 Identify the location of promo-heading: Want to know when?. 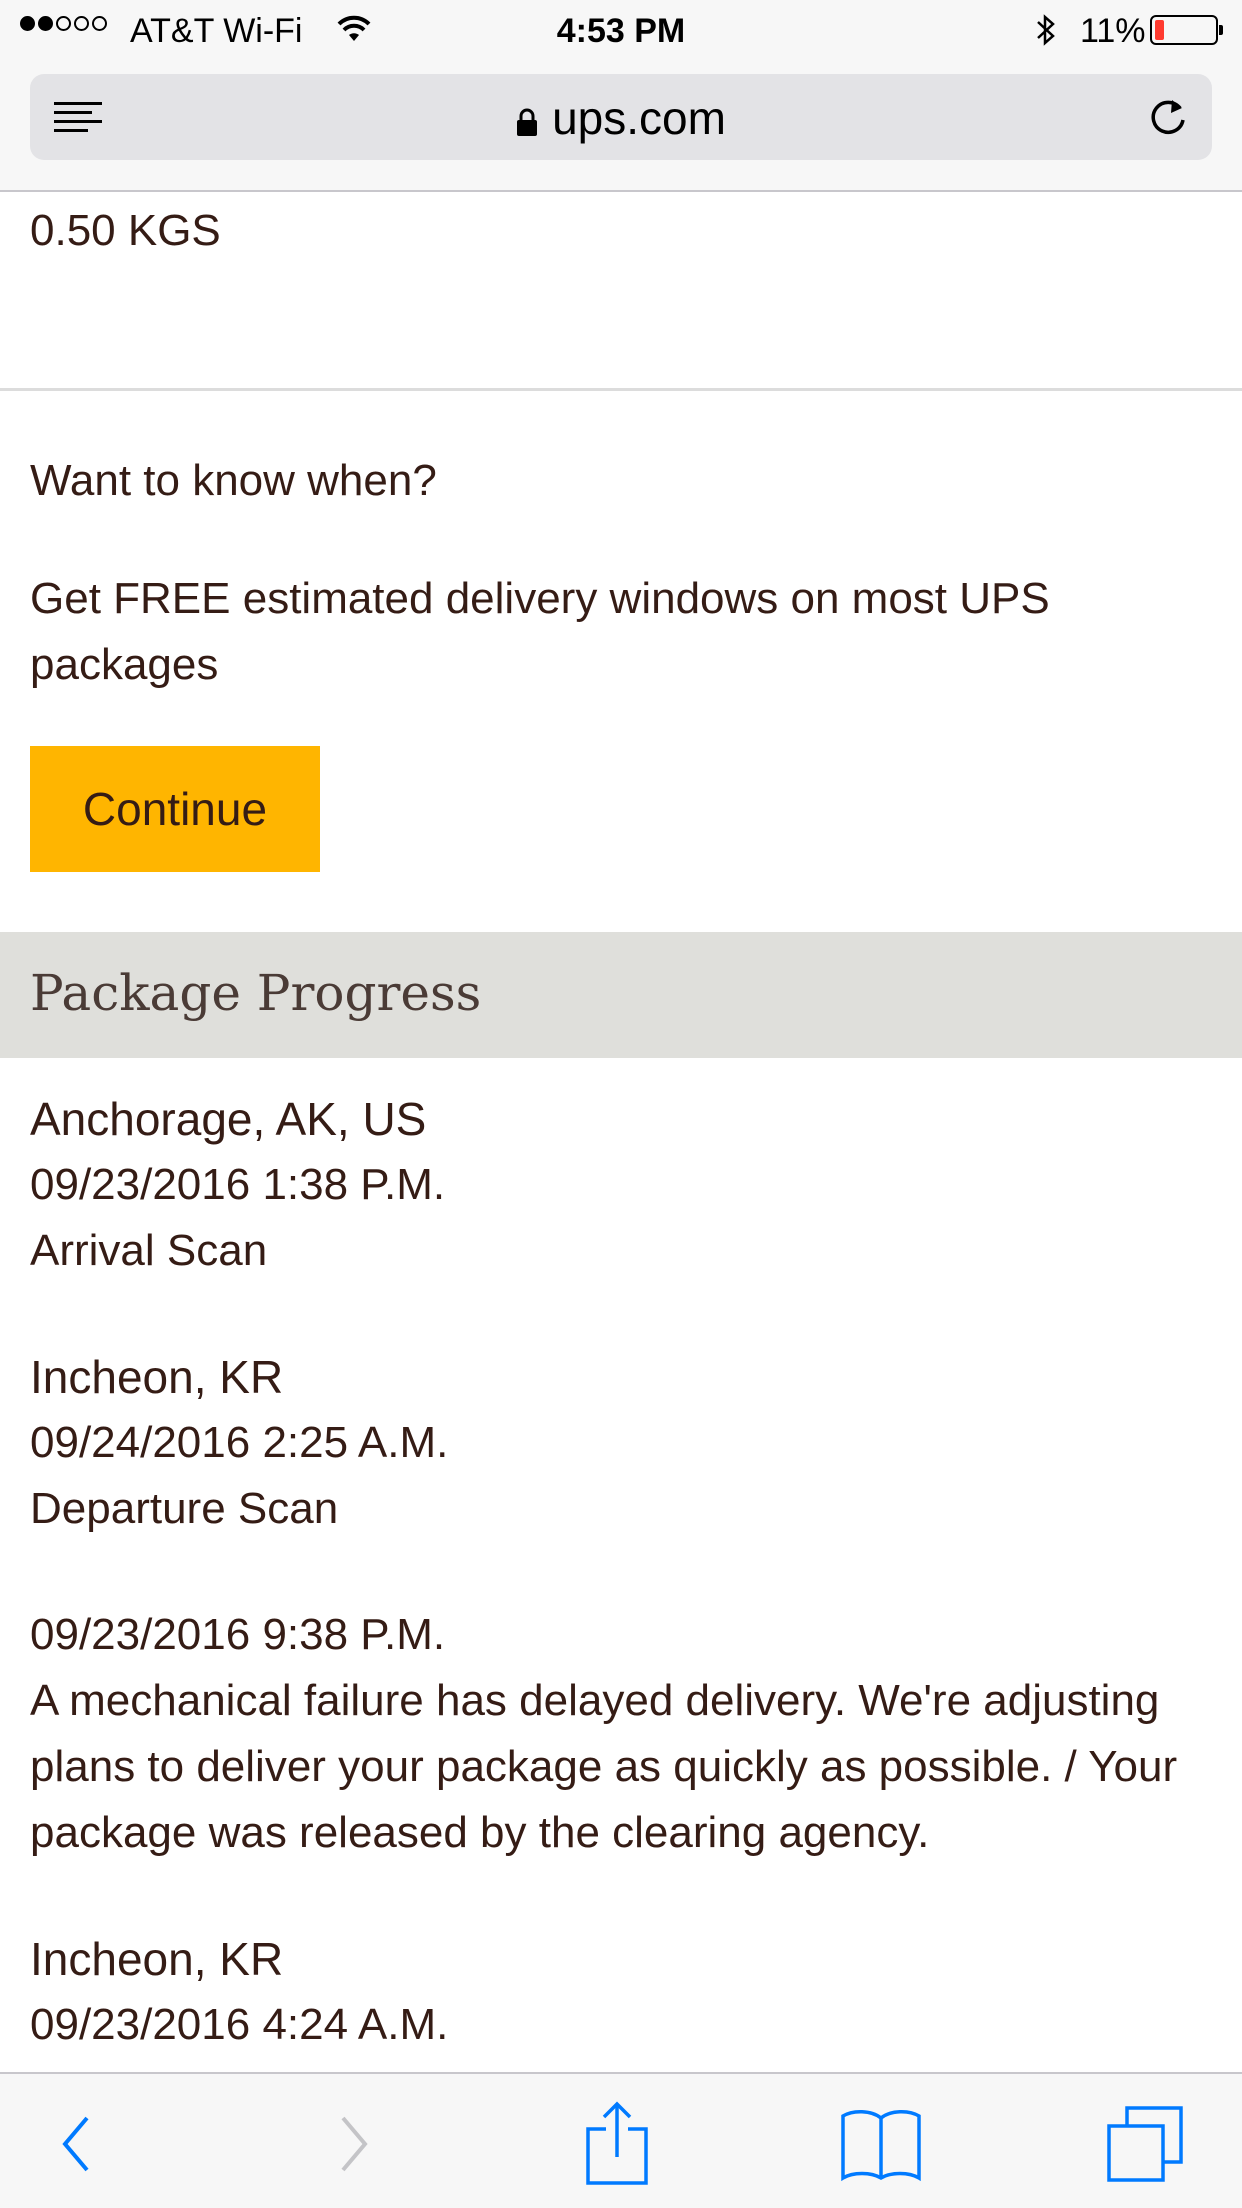
(233, 480).